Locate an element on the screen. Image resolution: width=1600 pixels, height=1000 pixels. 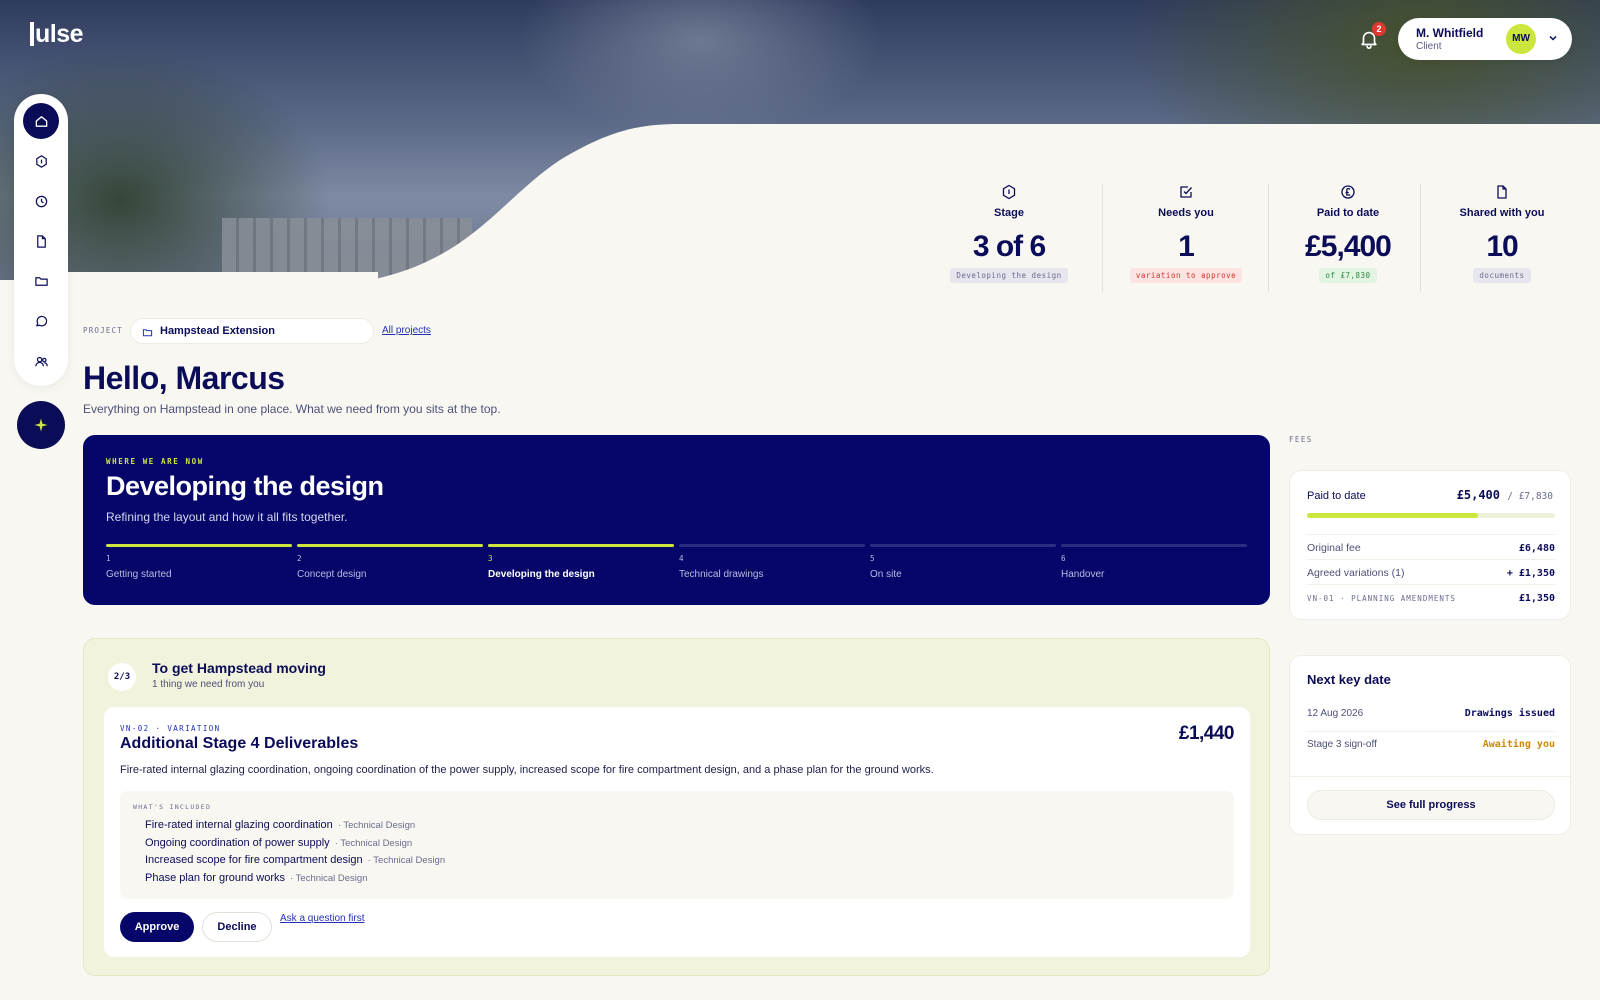
stat-label: Needs you is located at coordinates (1186, 213).